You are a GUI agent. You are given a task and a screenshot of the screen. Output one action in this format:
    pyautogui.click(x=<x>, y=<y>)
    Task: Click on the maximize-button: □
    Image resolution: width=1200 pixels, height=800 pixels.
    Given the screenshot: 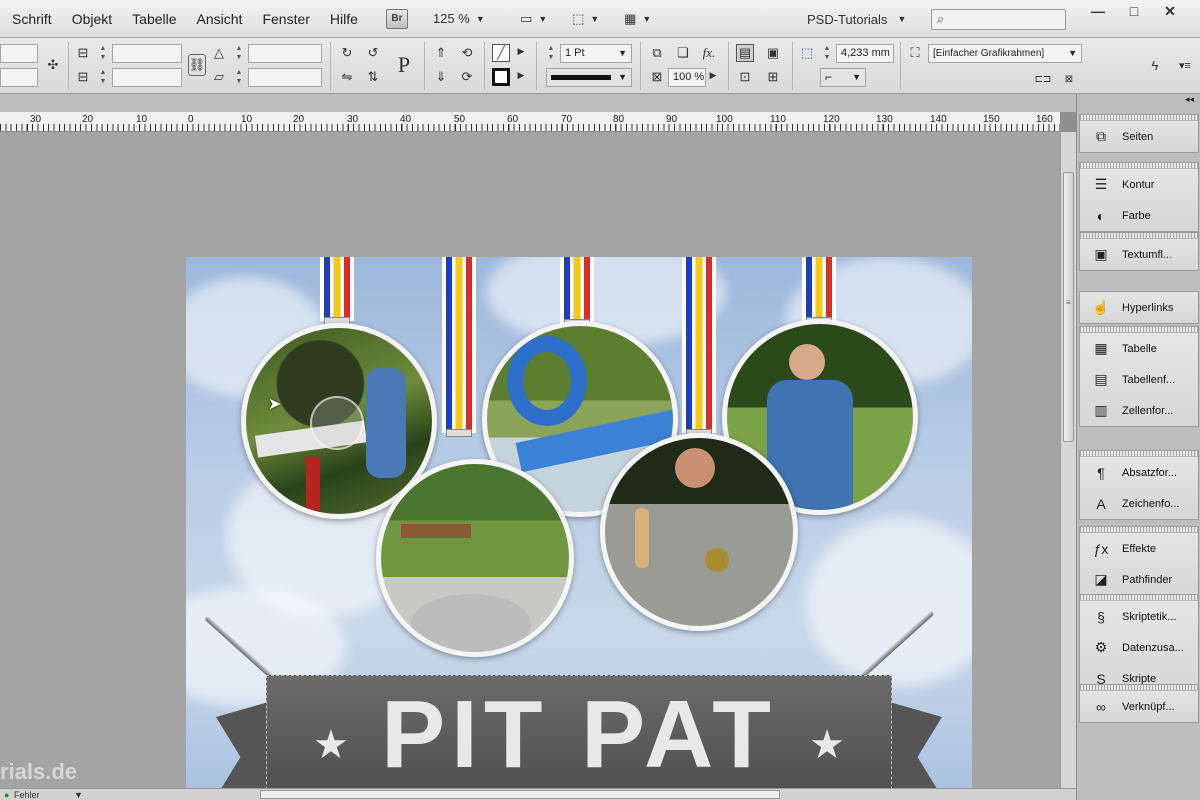 What is the action you would take?
    pyautogui.click(x=1134, y=11)
    